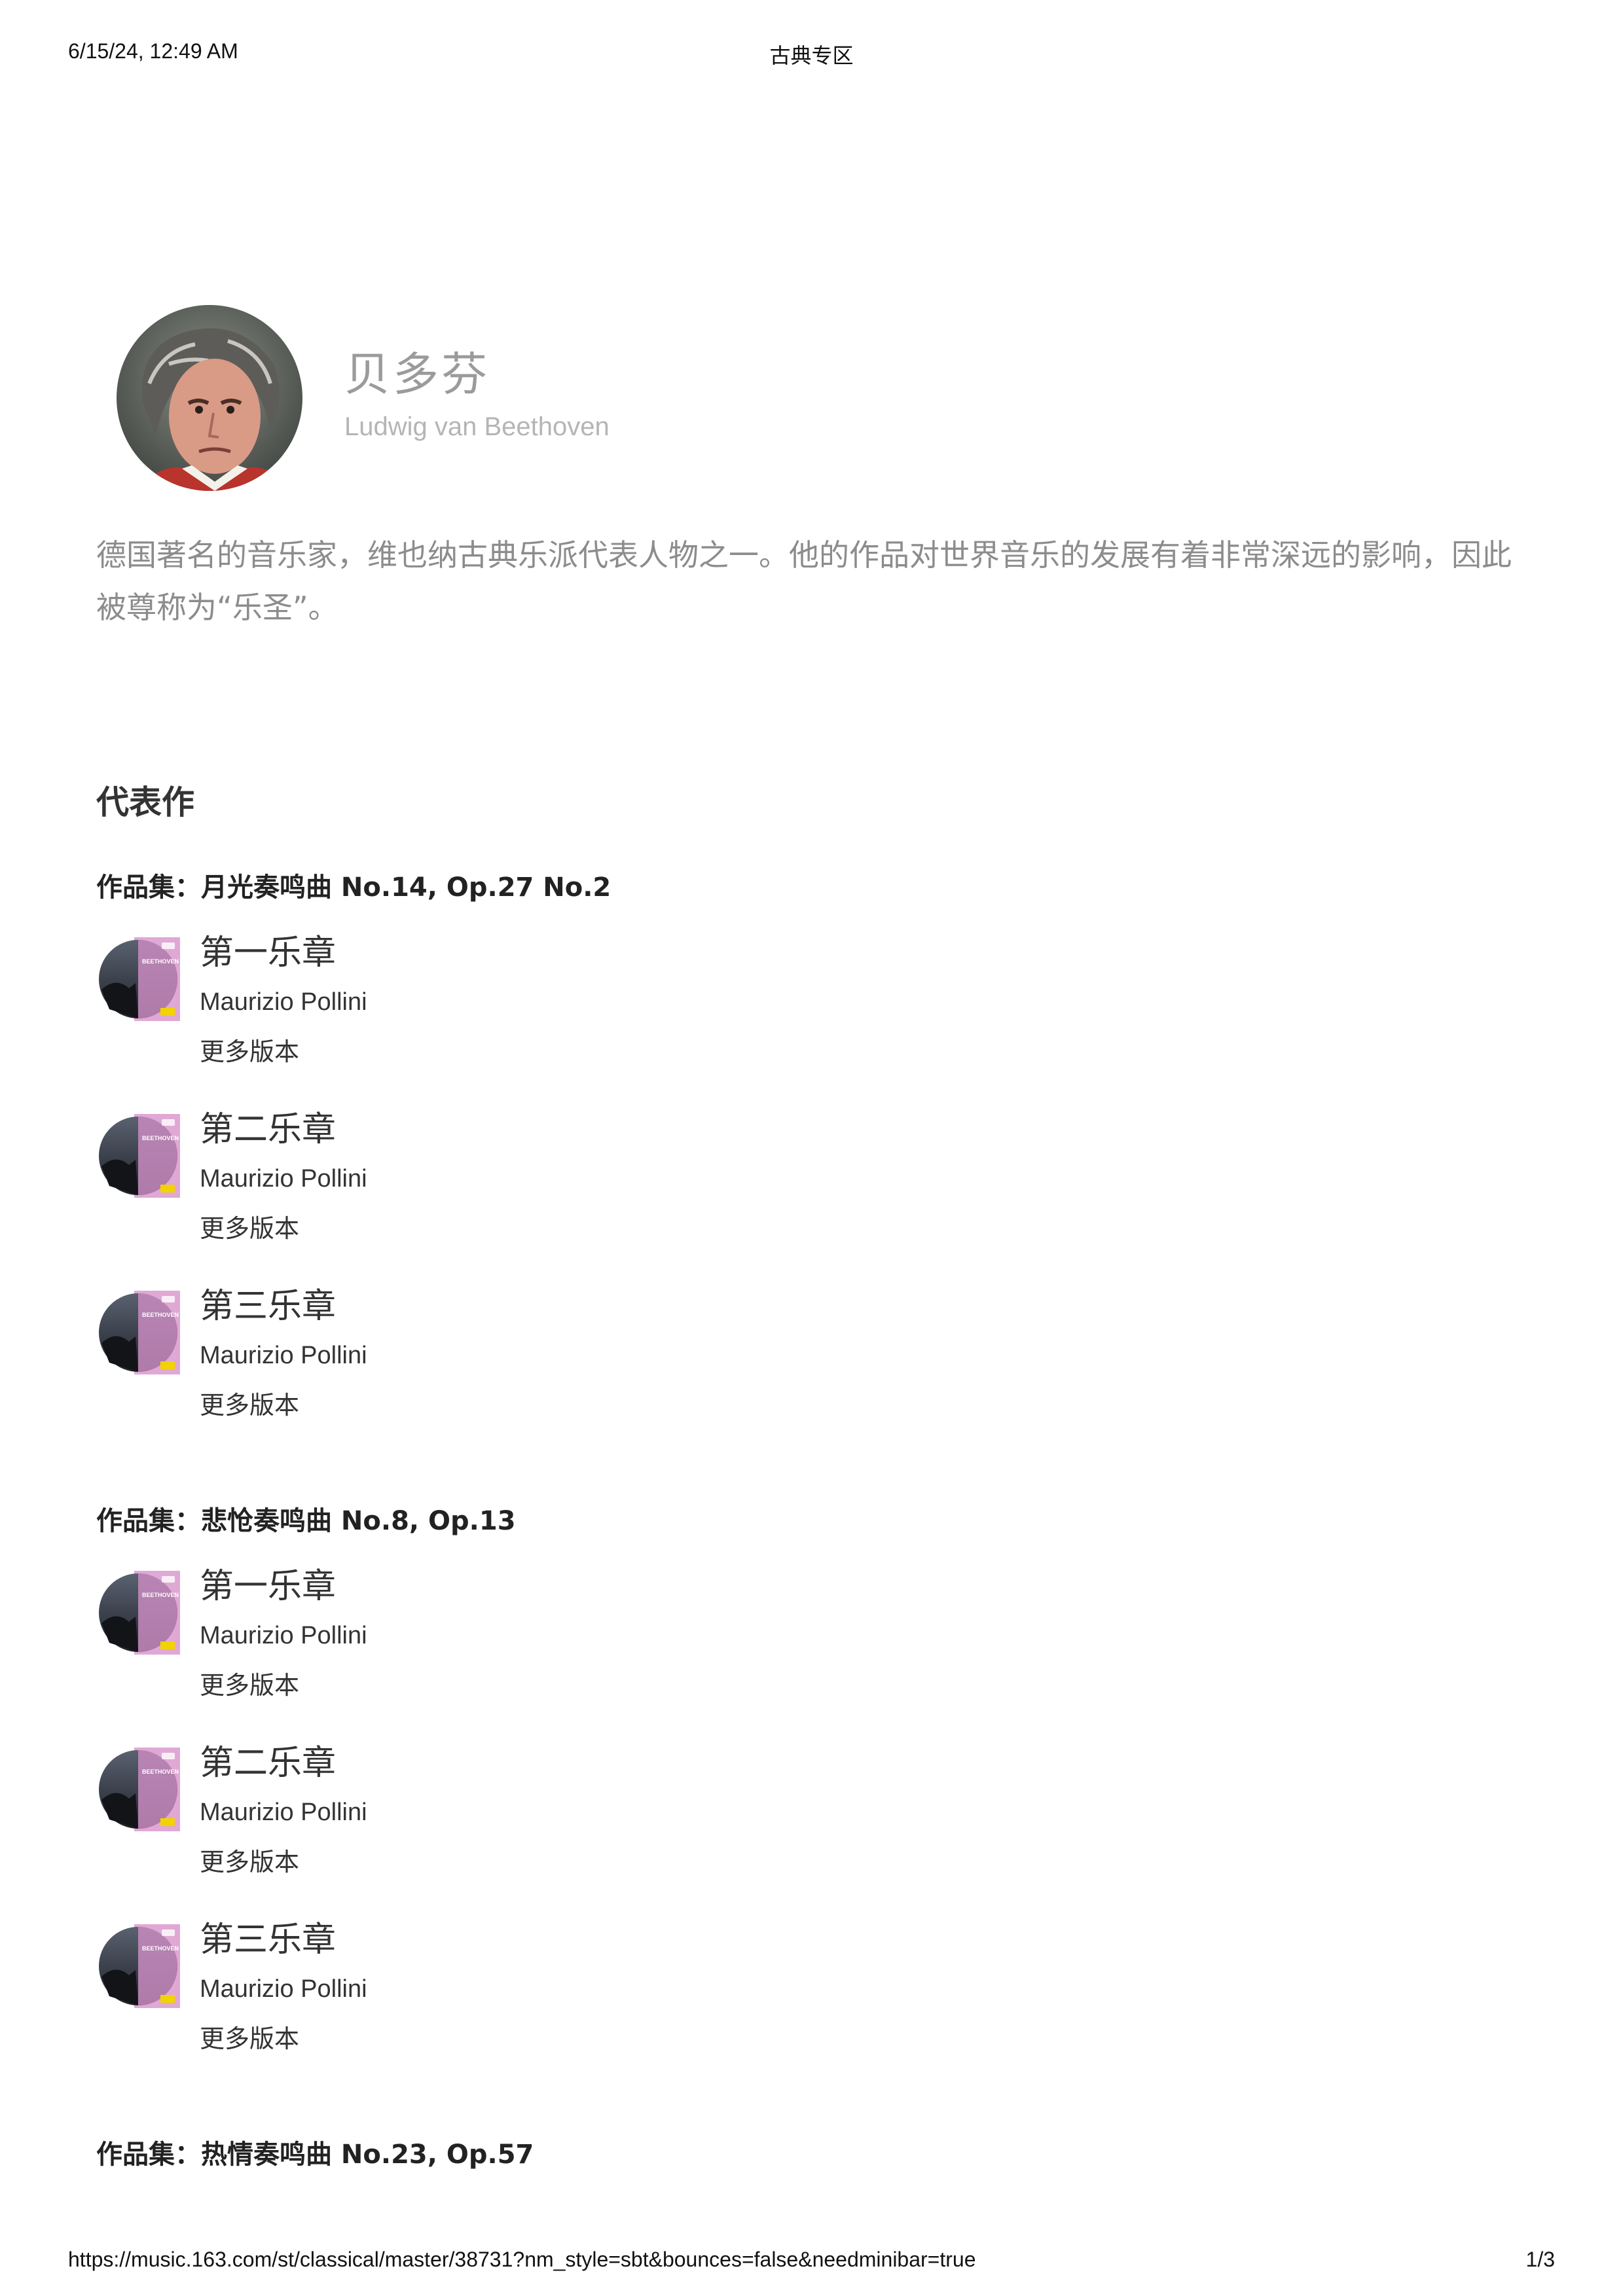  What do you see at coordinates (813, 1521) in the screenshot?
I see `collection-title: 作品集：悲怆奏鸣曲 No.8, Op.13` at bounding box center [813, 1521].